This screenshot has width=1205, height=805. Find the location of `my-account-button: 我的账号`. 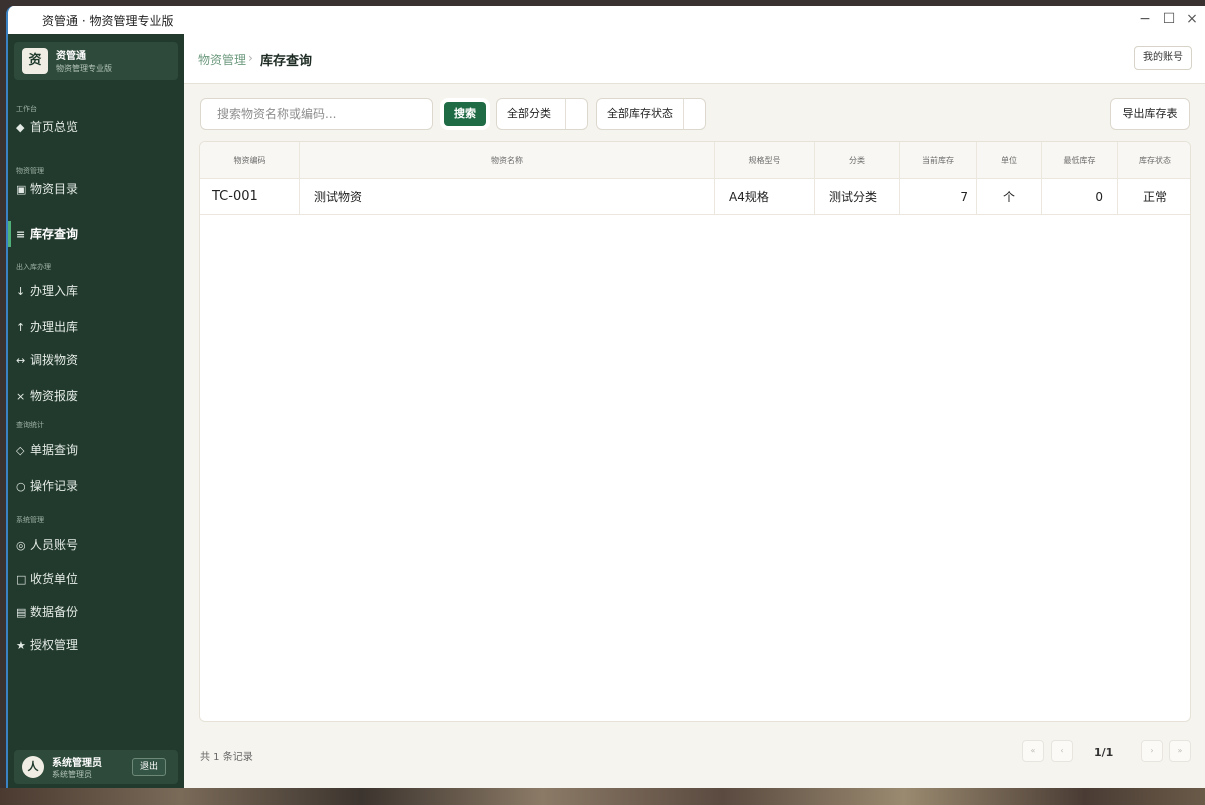

my-account-button: 我的账号 is located at coordinates (1163, 58).